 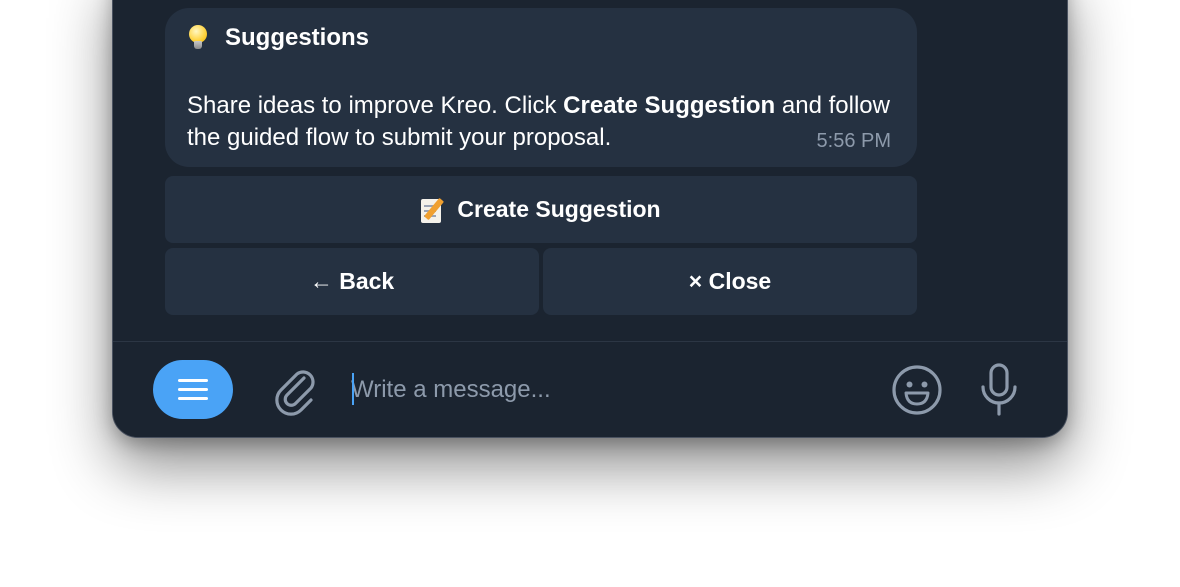 I want to click on message-title-text: Suggestions, so click(x=297, y=37).